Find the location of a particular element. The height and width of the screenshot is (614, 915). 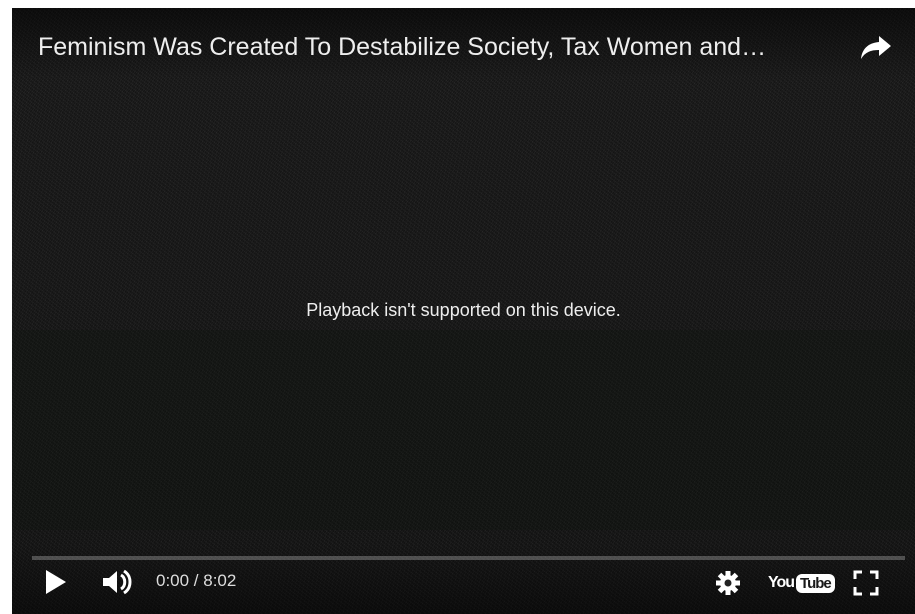

fullscreen-icon is located at coordinates (866, 583).